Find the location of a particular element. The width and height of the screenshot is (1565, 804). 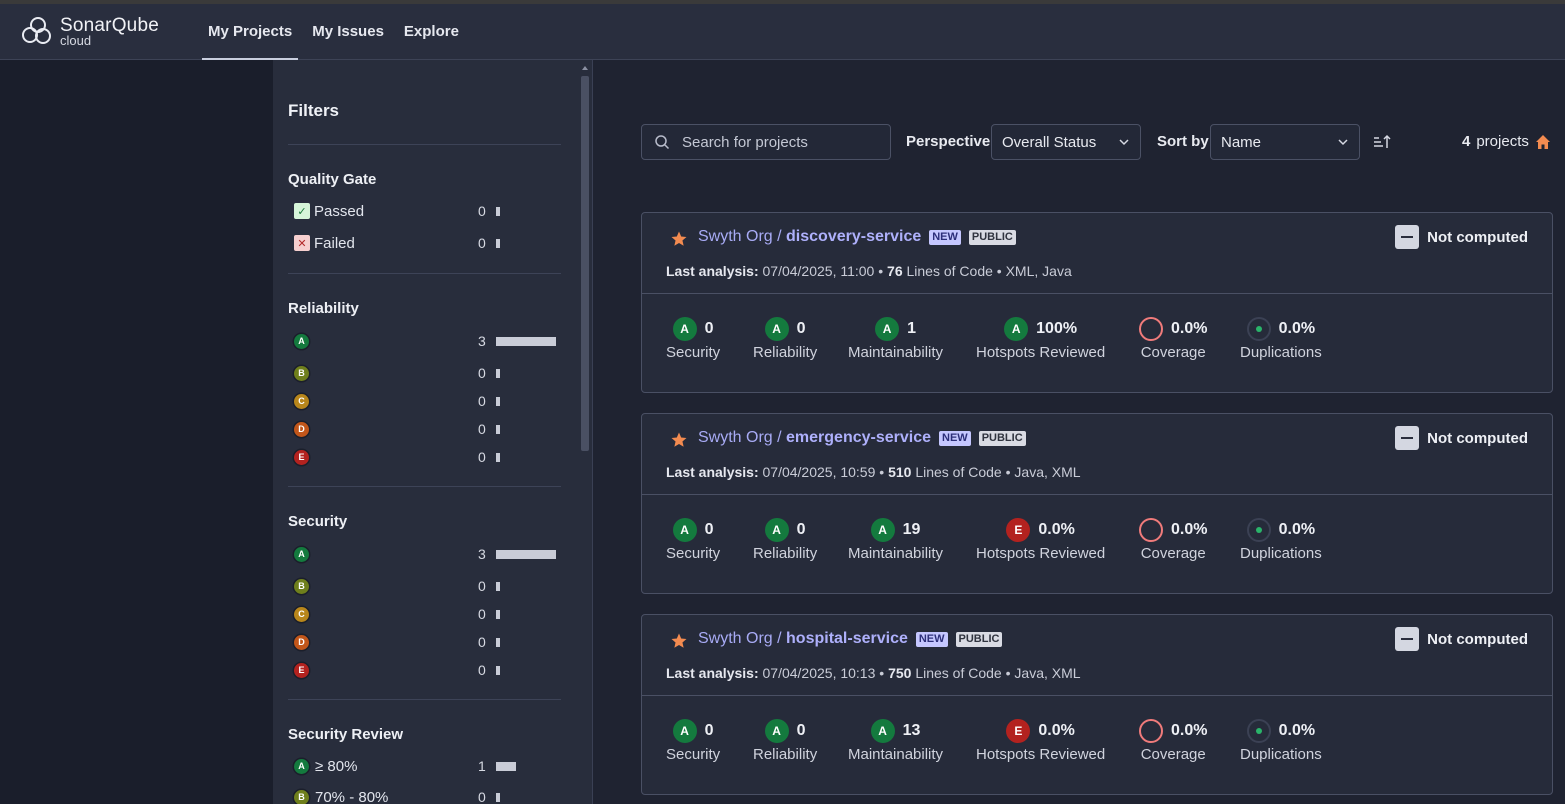

quality-gate-status: Not computed is located at coordinates (1461, 639).